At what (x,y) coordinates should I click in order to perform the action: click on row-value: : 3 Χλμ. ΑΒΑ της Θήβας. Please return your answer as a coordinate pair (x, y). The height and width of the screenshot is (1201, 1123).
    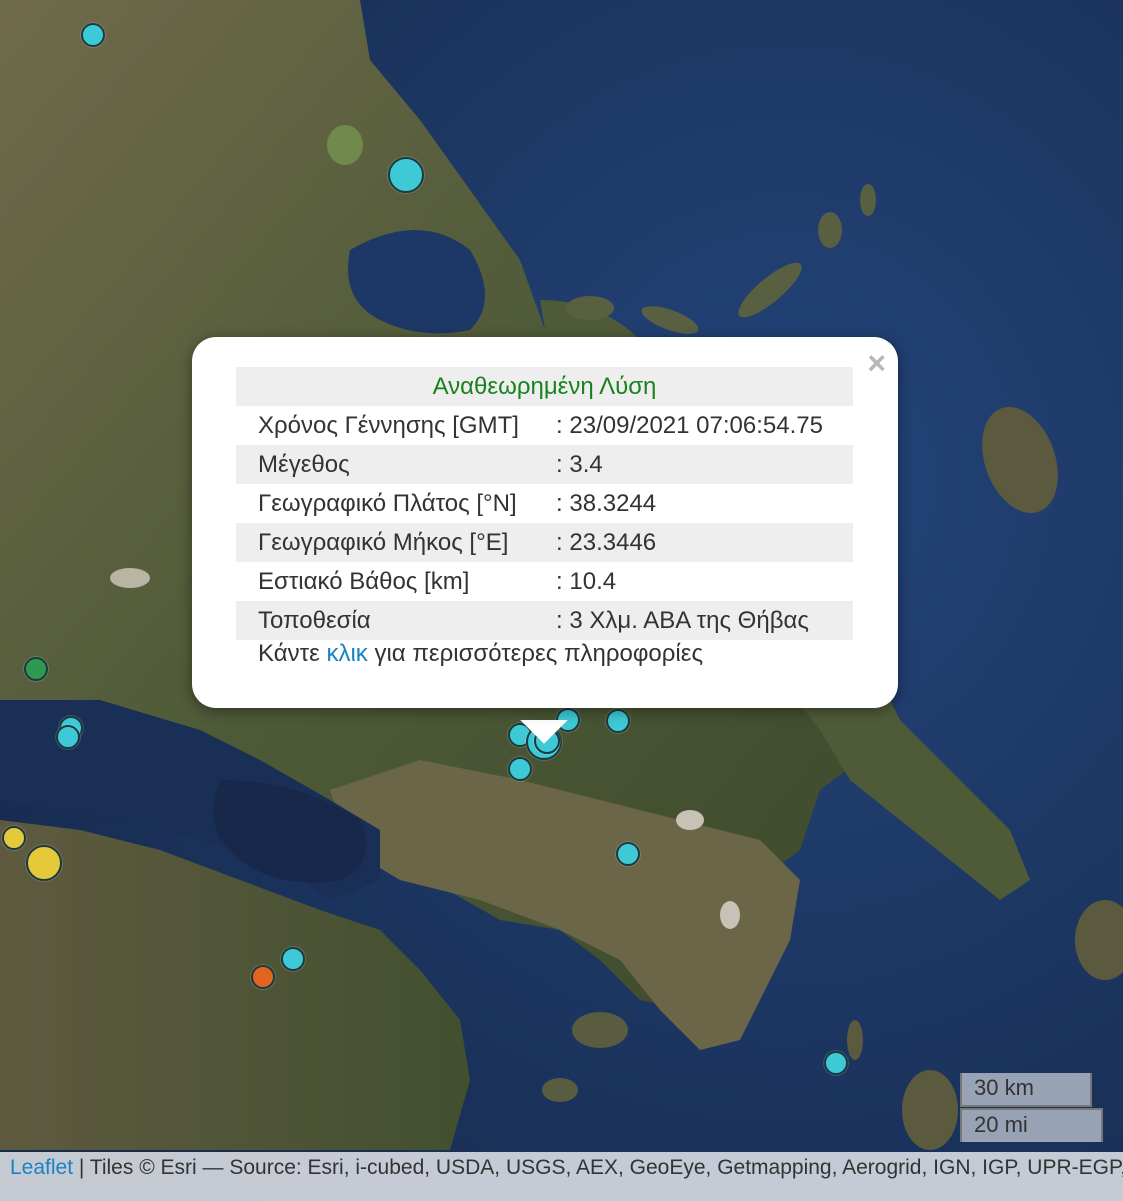
    Looking at the image, I should click on (701, 620).